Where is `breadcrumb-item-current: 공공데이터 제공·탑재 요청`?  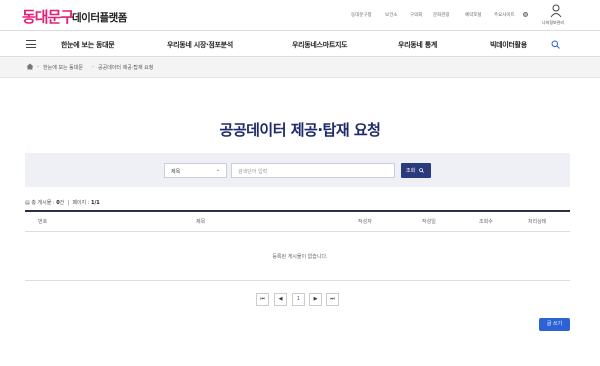
breadcrumb-item-current: 공공데이터 제공·탑재 요청 is located at coordinates (126, 68).